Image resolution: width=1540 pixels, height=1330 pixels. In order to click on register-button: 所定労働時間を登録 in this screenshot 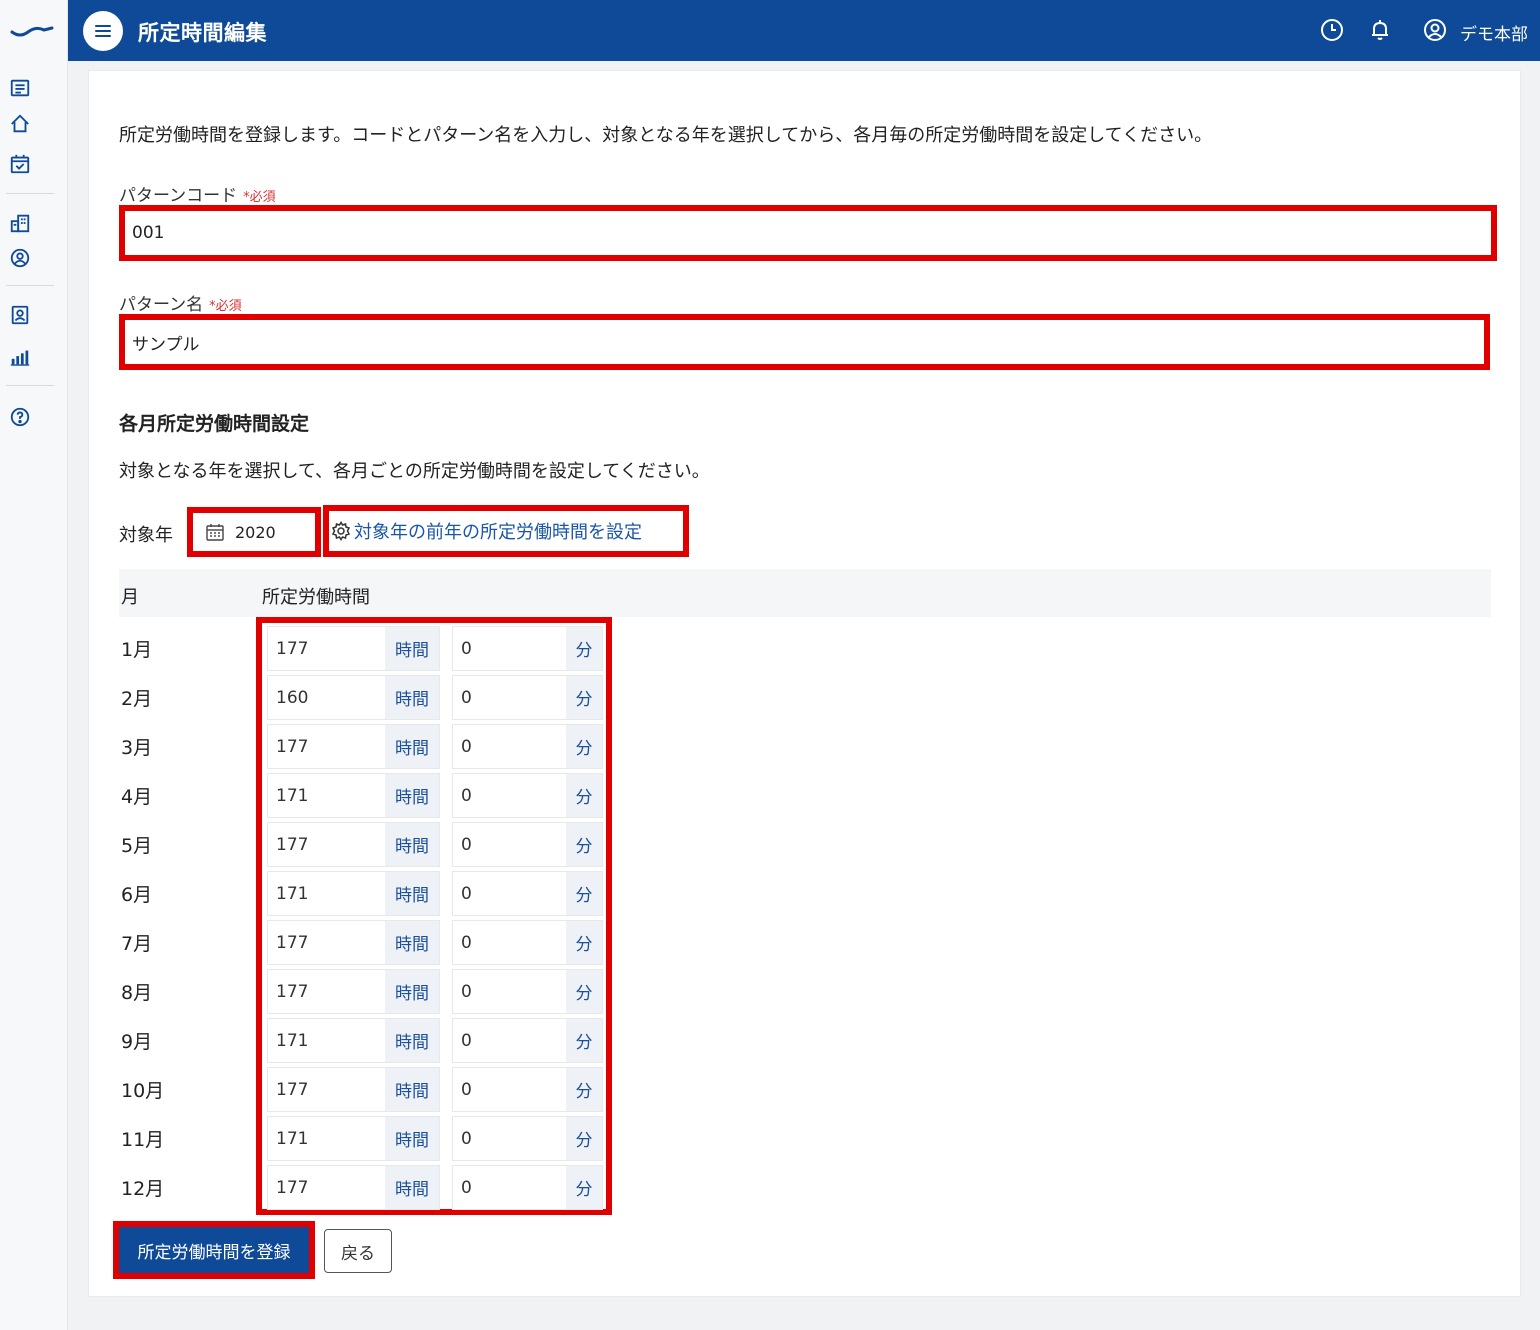, I will do `click(214, 1250)`.